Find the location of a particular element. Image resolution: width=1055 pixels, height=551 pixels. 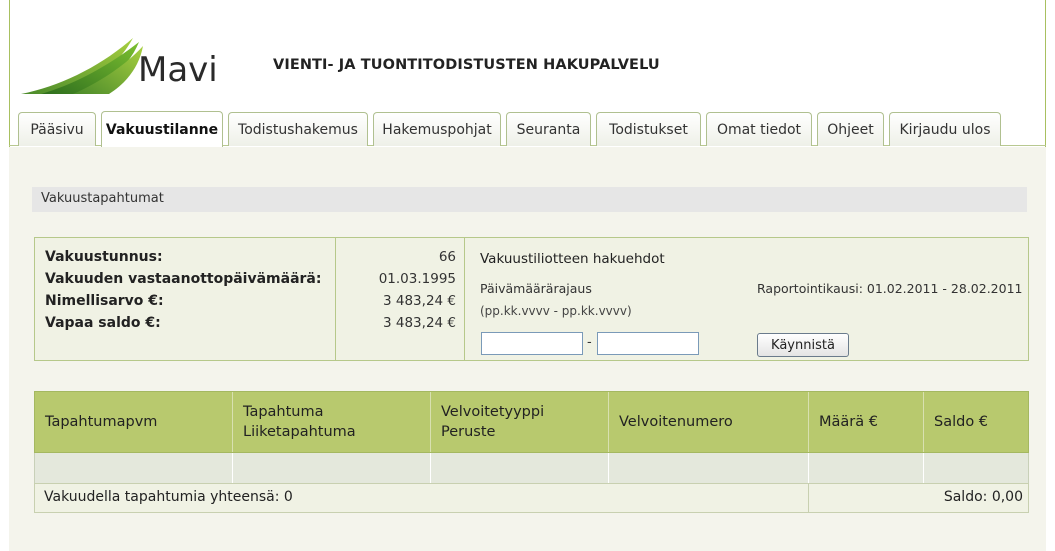

logo-text: Mavi is located at coordinates (178, 70).